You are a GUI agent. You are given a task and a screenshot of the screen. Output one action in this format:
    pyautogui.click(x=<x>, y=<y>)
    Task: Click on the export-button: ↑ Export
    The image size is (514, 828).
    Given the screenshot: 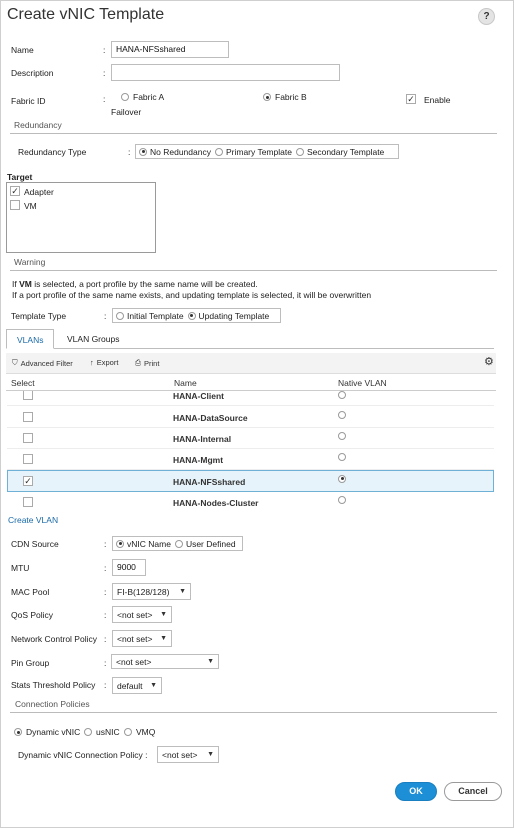 What is the action you would take?
    pyautogui.click(x=104, y=362)
    